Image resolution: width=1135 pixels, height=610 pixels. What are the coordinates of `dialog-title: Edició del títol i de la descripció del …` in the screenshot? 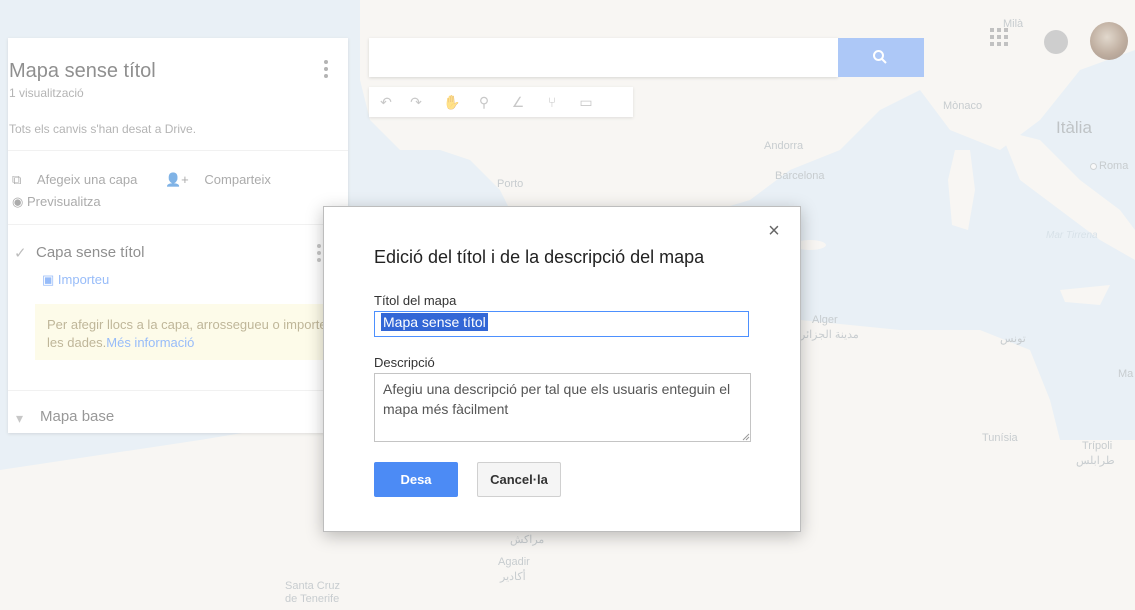 It's located at (539, 257).